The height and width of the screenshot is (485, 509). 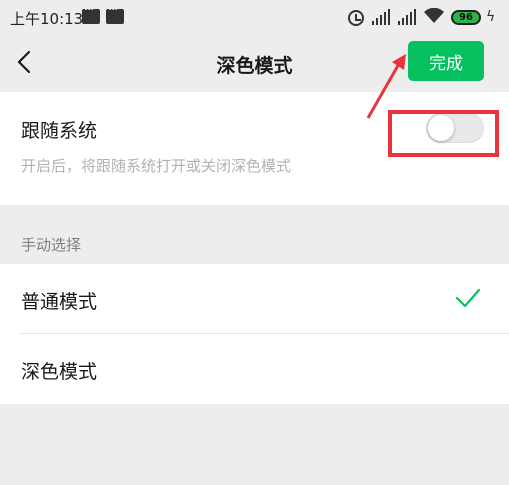 I want to click on follow-system-description: 开启后，将跟随系统打开或关闭深色模式, so click(x=156, y=166).